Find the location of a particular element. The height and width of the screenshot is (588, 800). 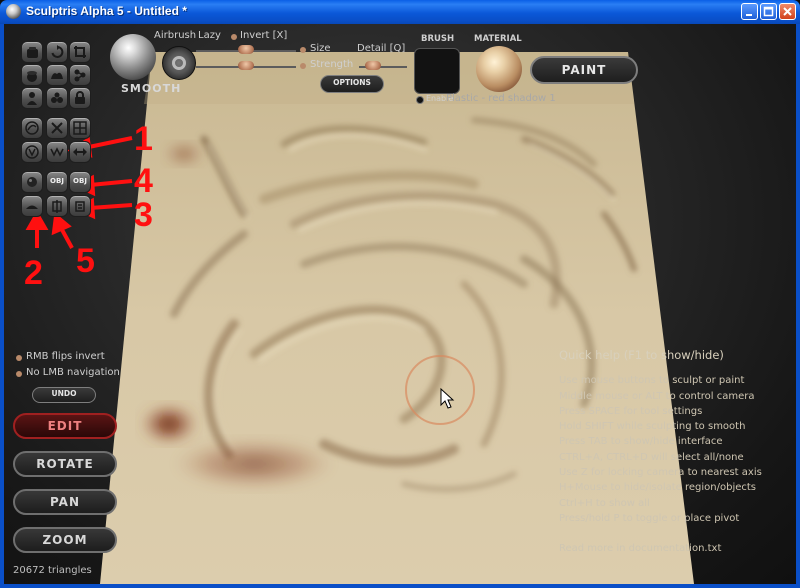

arrows-tool-button is located at coordinates (80, 152).